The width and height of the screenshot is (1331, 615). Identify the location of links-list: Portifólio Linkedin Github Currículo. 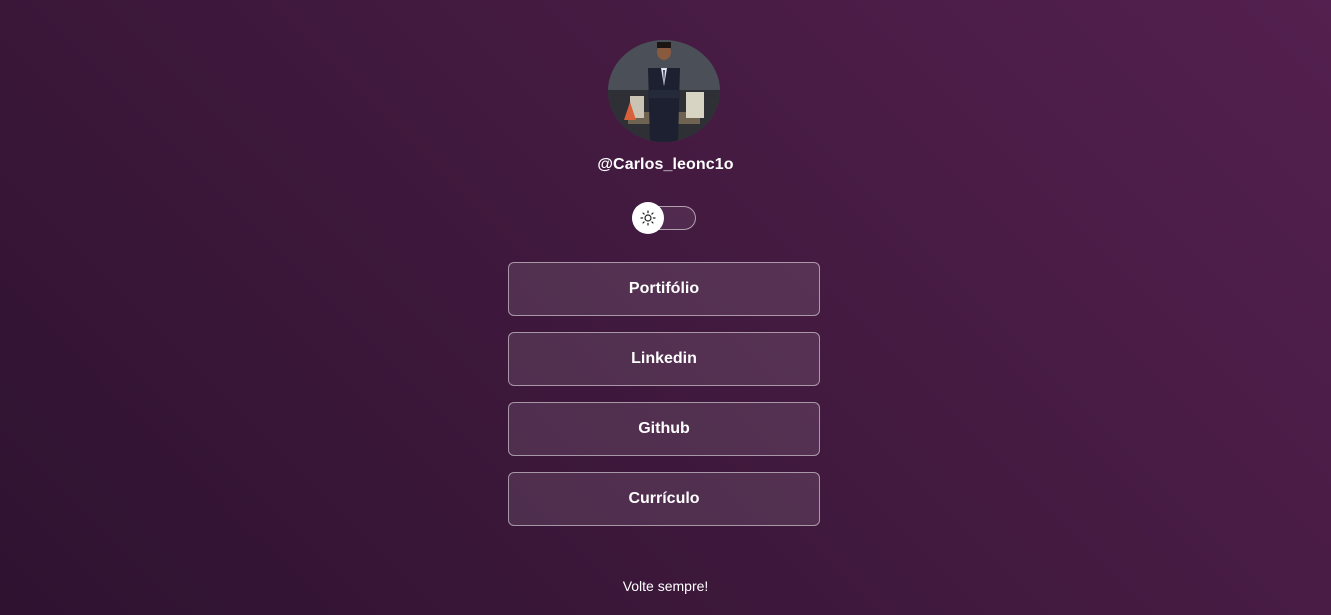
(664, 402).